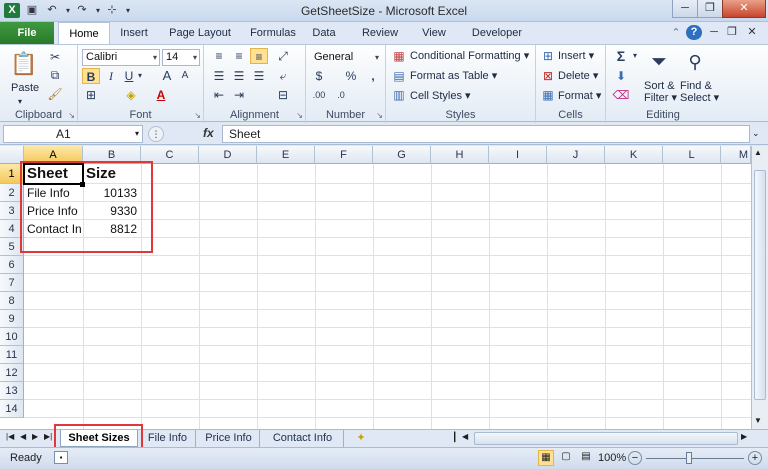 This screenshot has width=768, height=469. What do you see at coordinates (239, 56) in the screenshot?
I see `align-middle-icon: ≡` at bounding box center [239, 56].